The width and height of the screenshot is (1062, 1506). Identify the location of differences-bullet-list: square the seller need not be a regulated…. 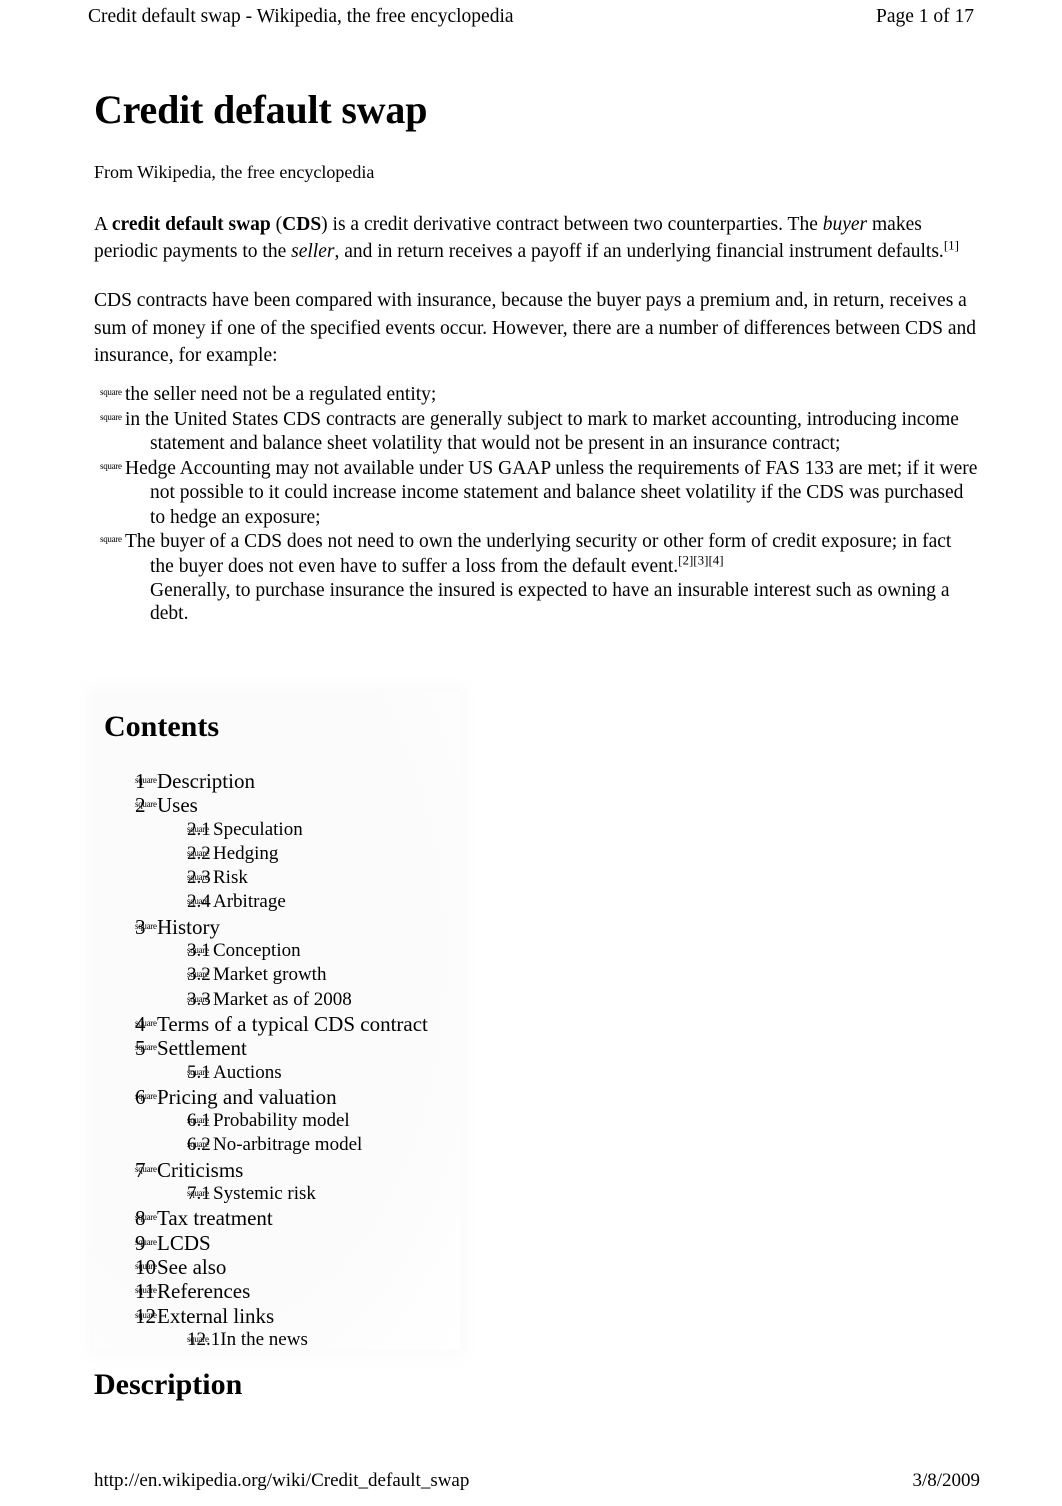
(537, 504).